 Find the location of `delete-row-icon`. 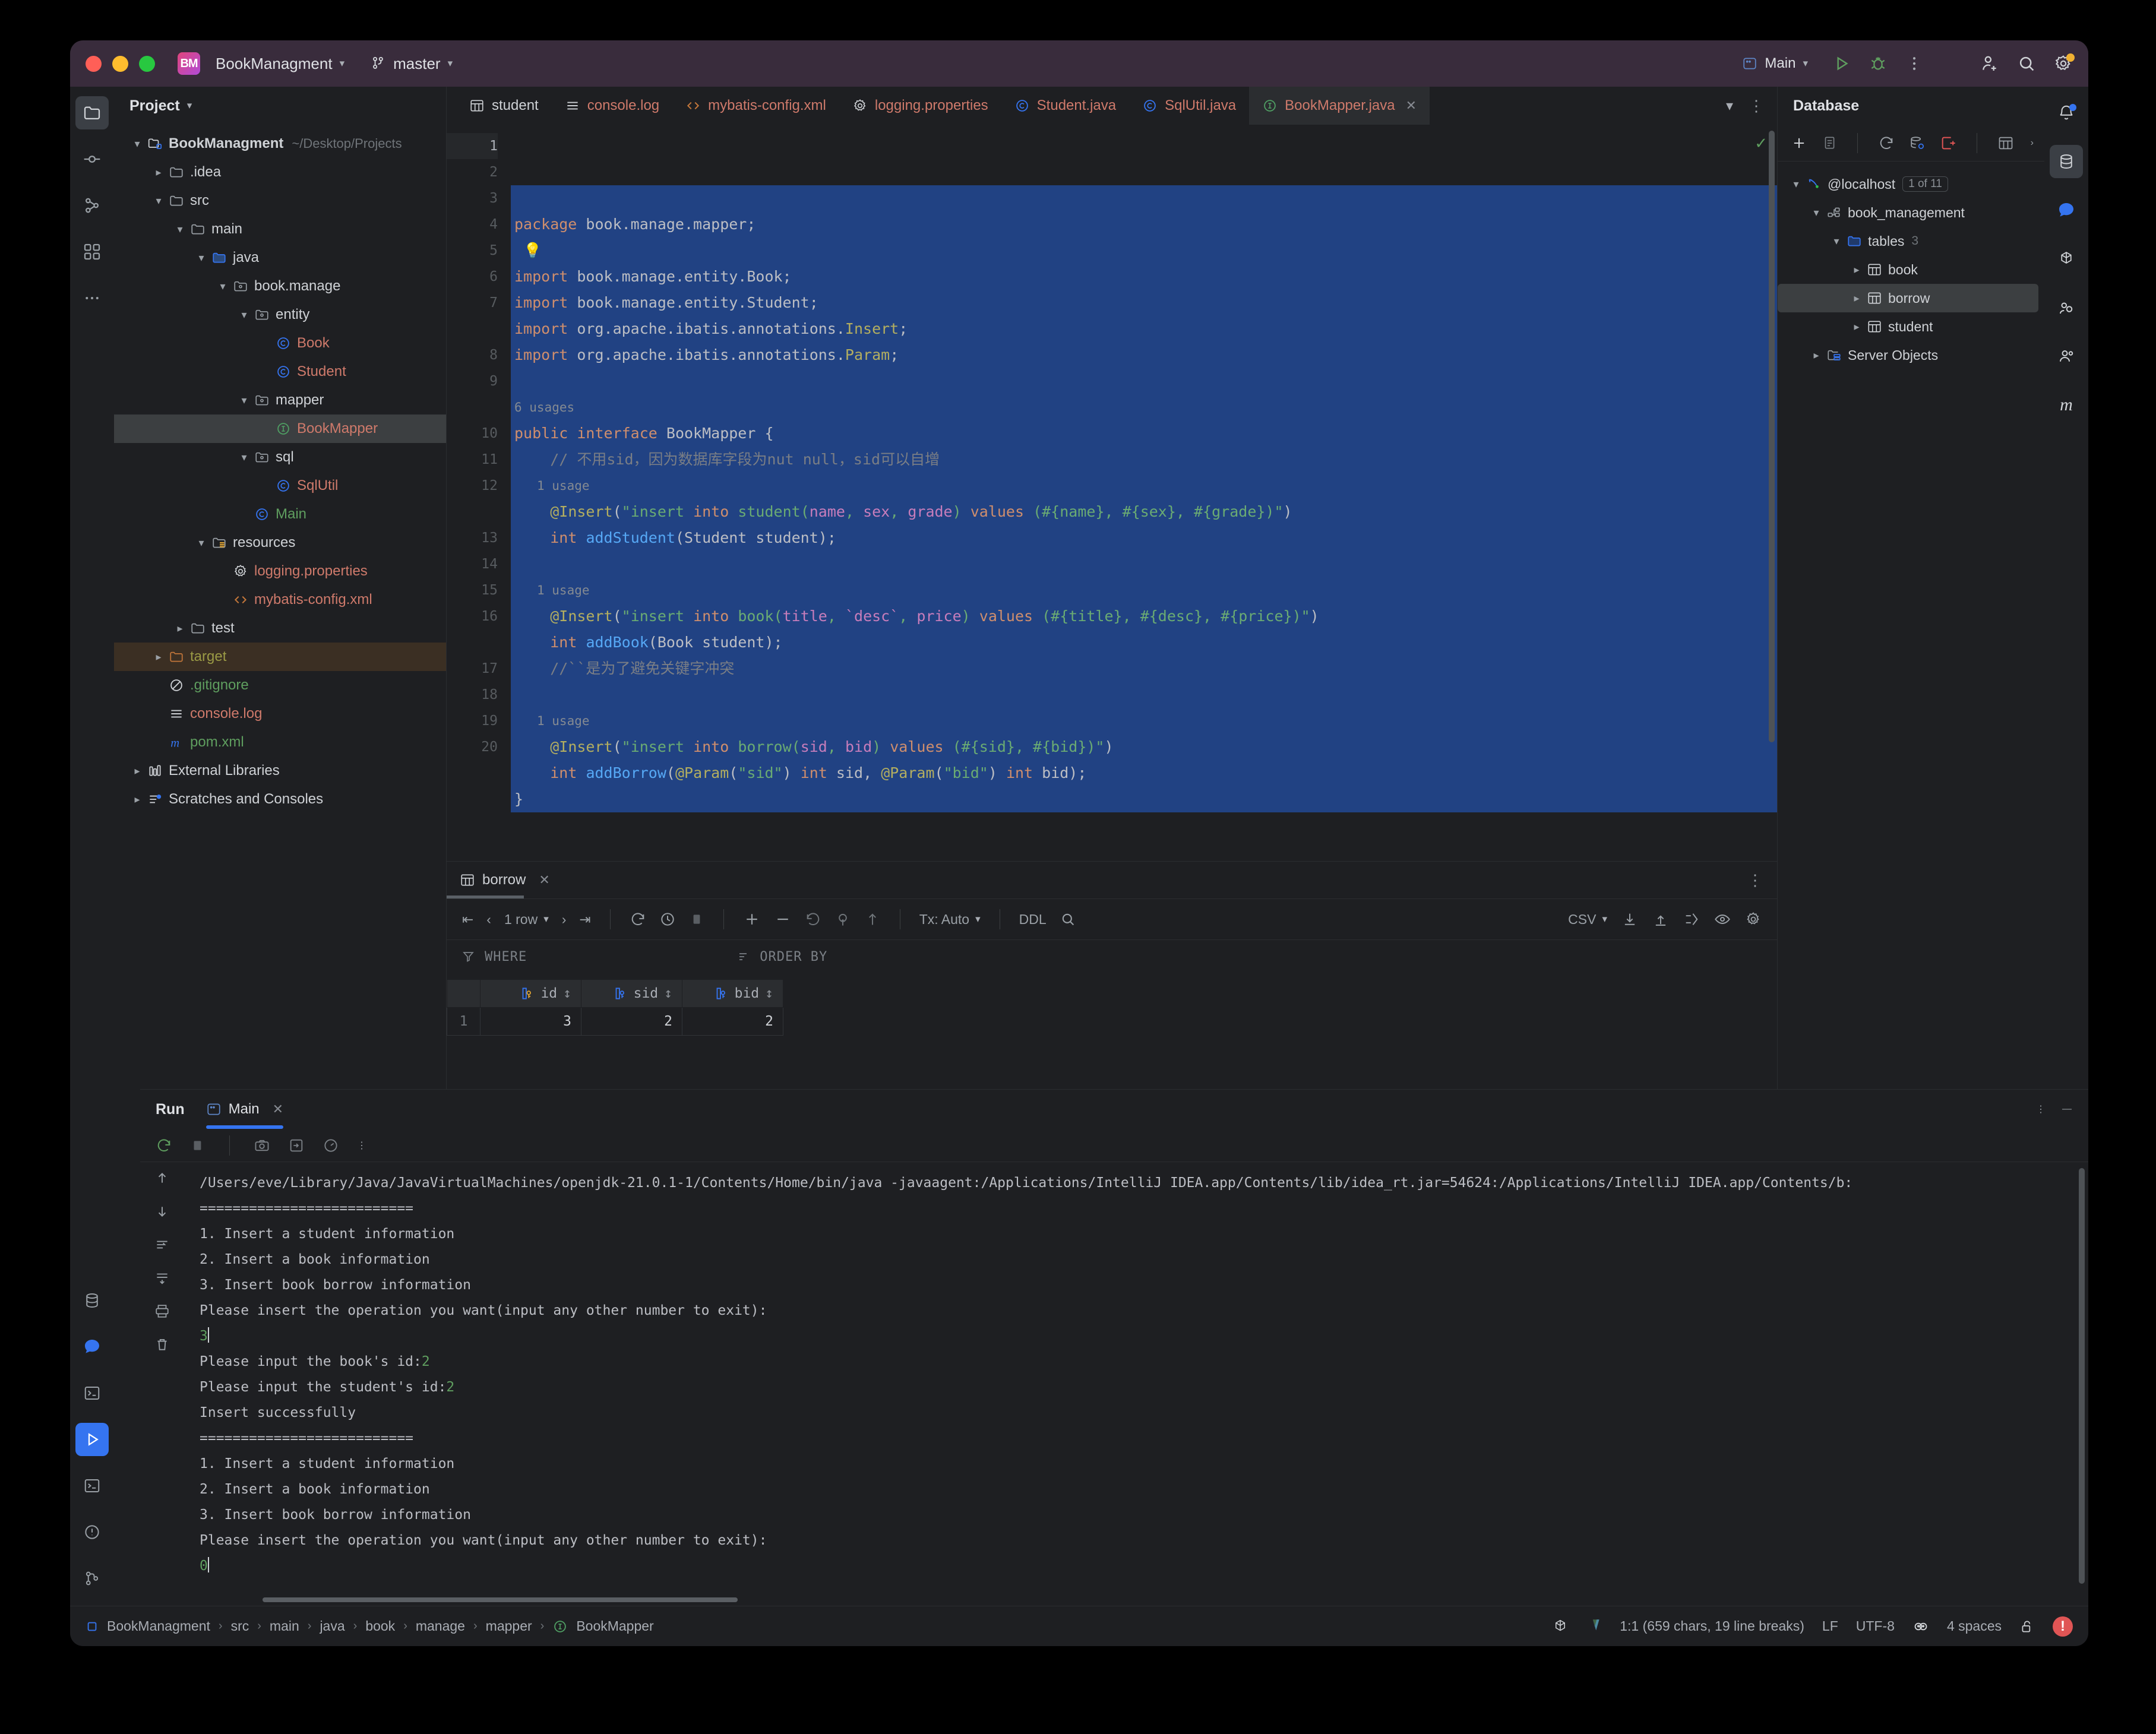

delete-row-icon is located at coordinates (783, 919).